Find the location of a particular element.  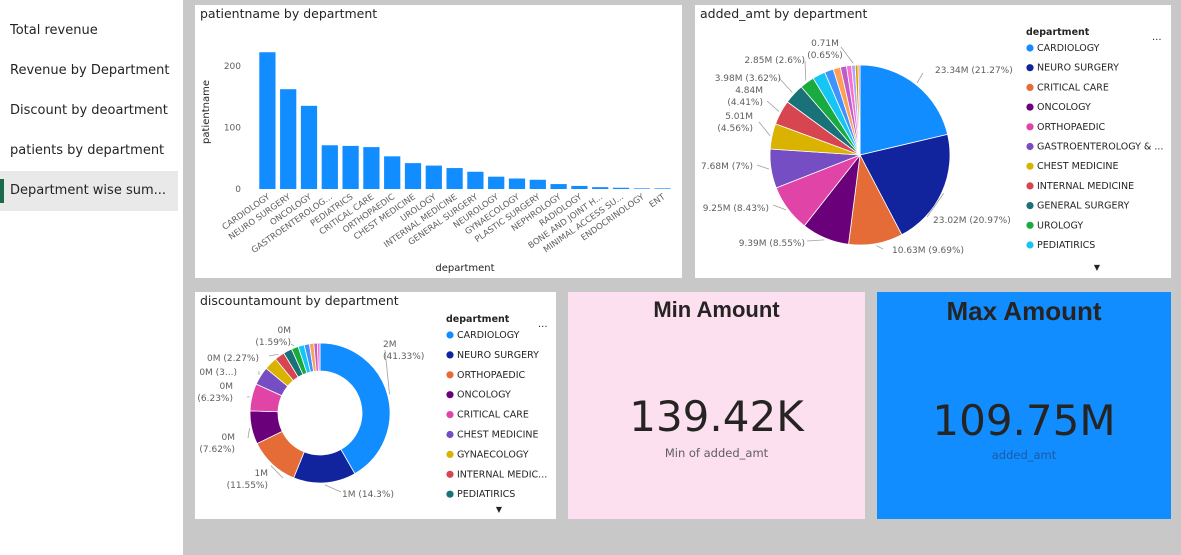

data-label: (4.56%) is located at coordinates (735, 129).